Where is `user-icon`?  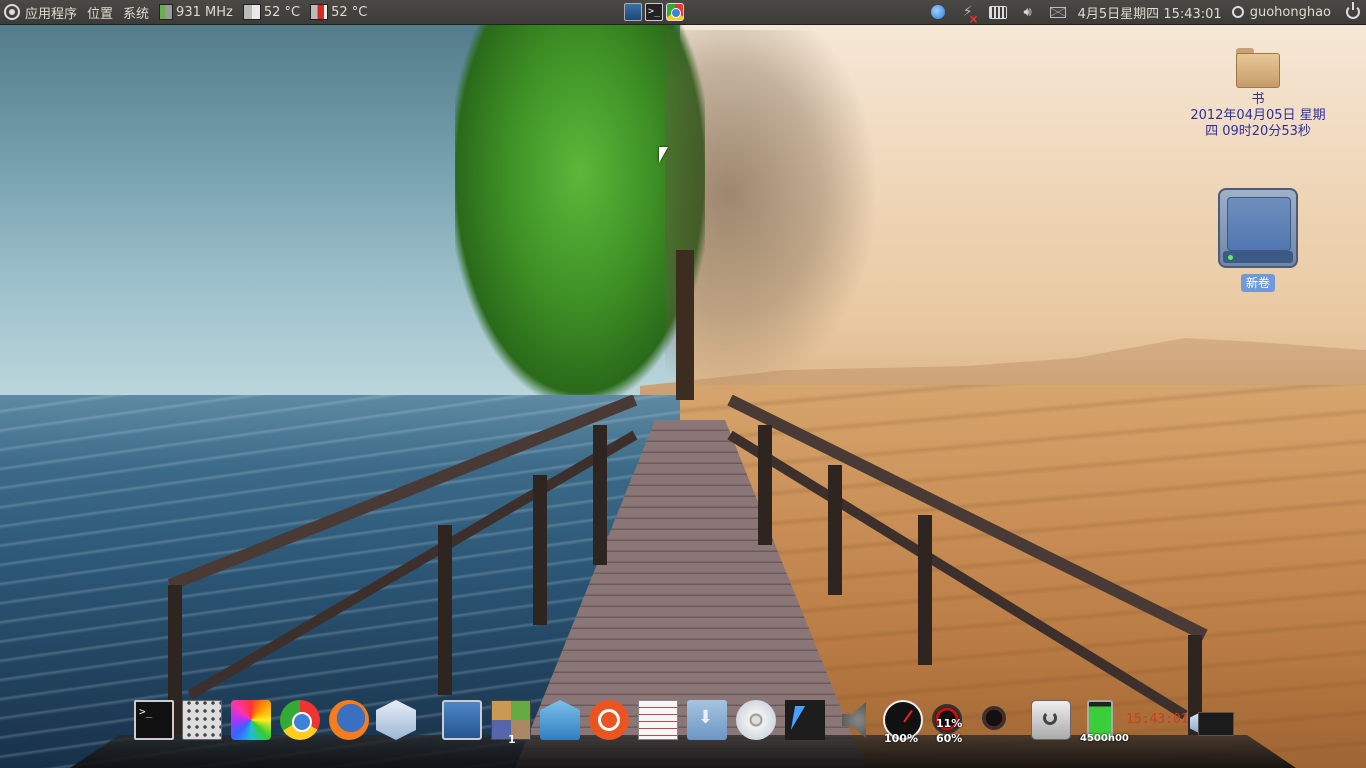 user-icon is located at coordinates (1237, 12).